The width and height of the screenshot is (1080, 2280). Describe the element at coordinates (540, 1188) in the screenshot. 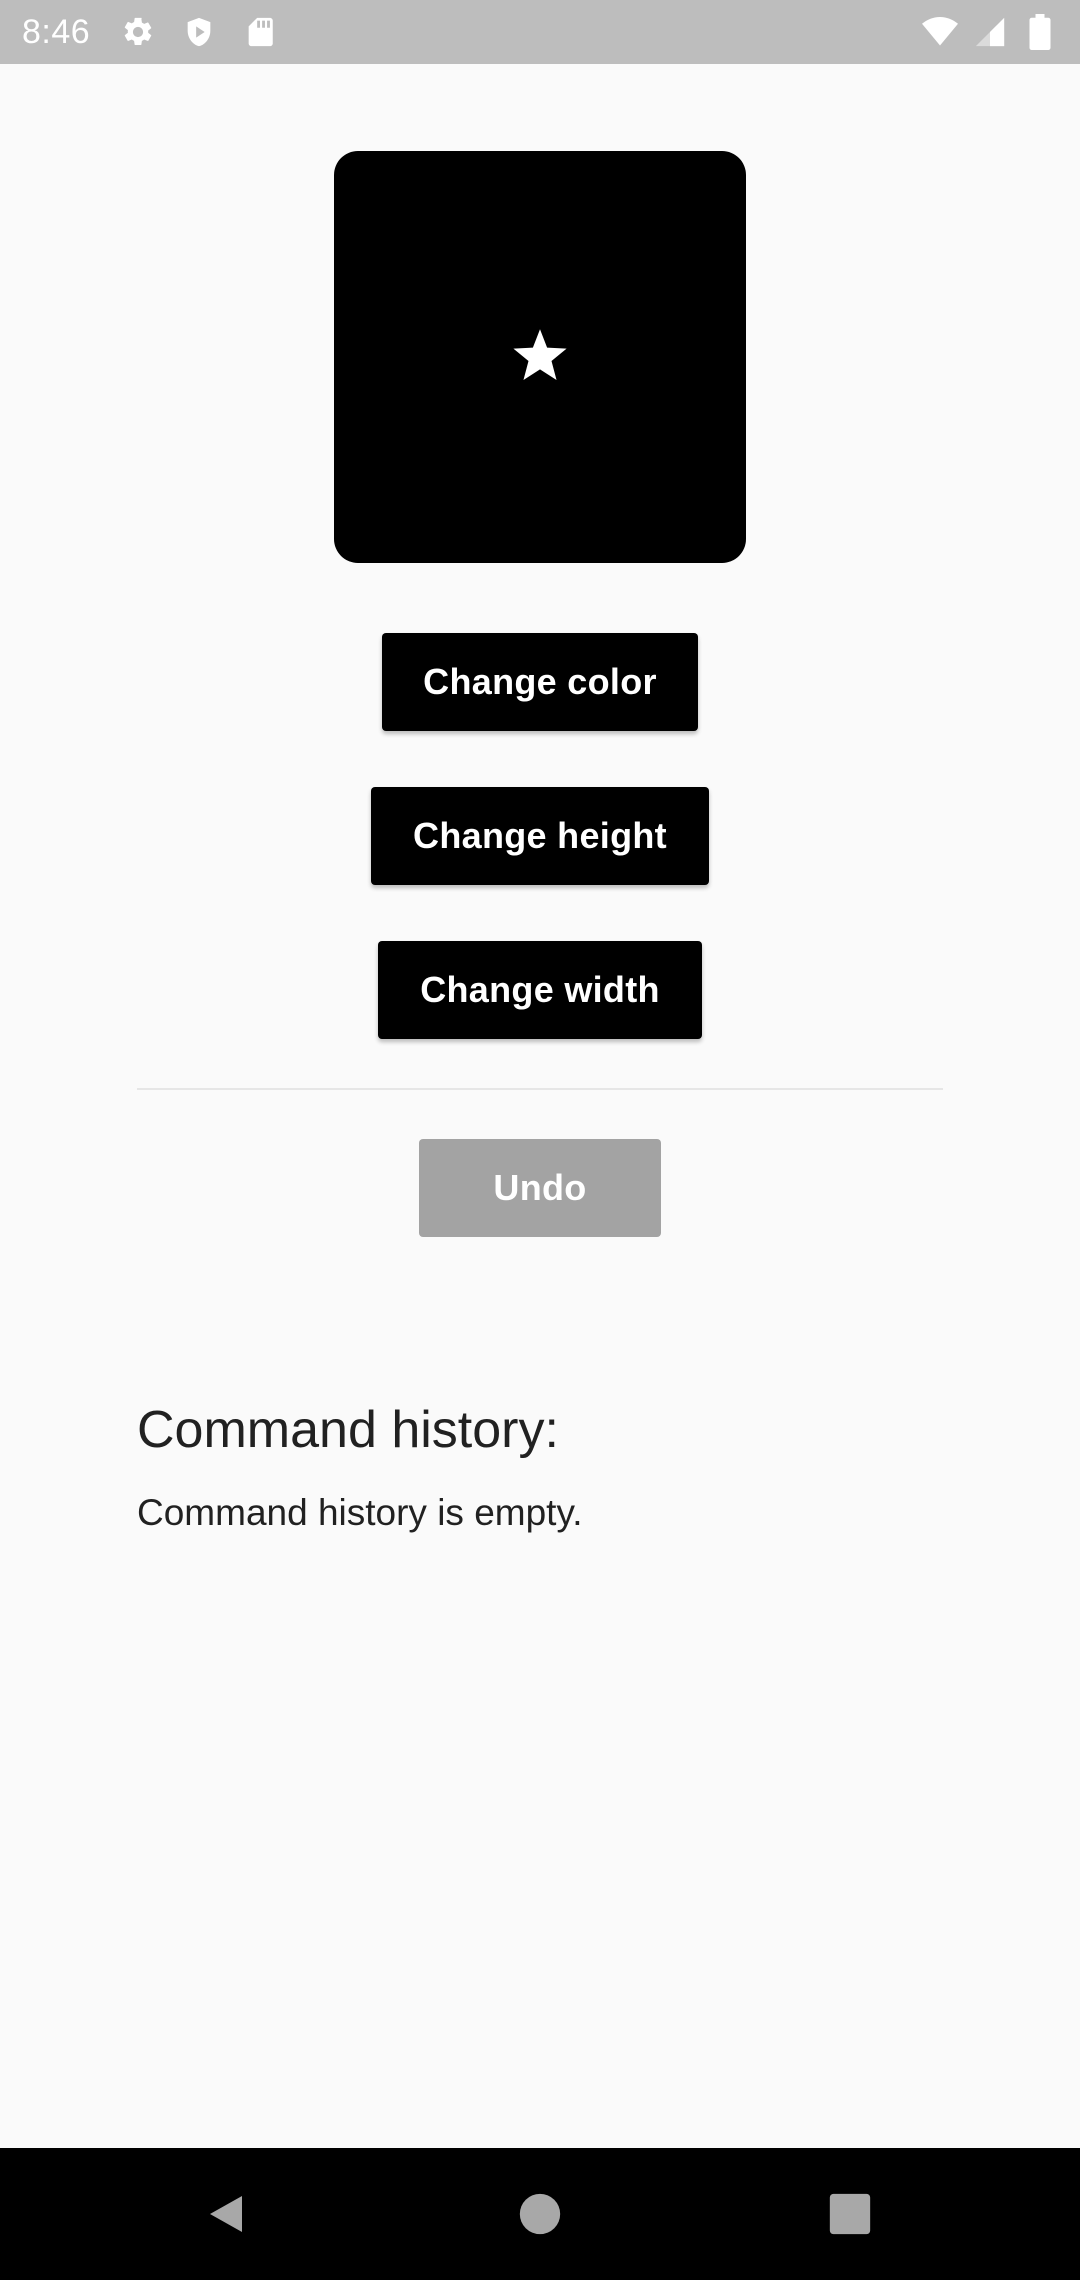

I see `undo-button: Undo` at that location.